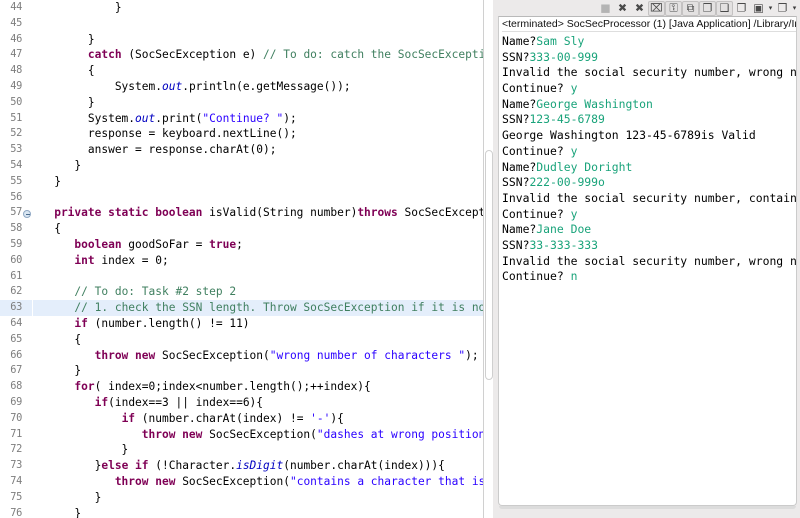 This screenshot has width=800, height=518. I want to click on code-line-text: response = keyboard.nextLine();, so click(165, 134).